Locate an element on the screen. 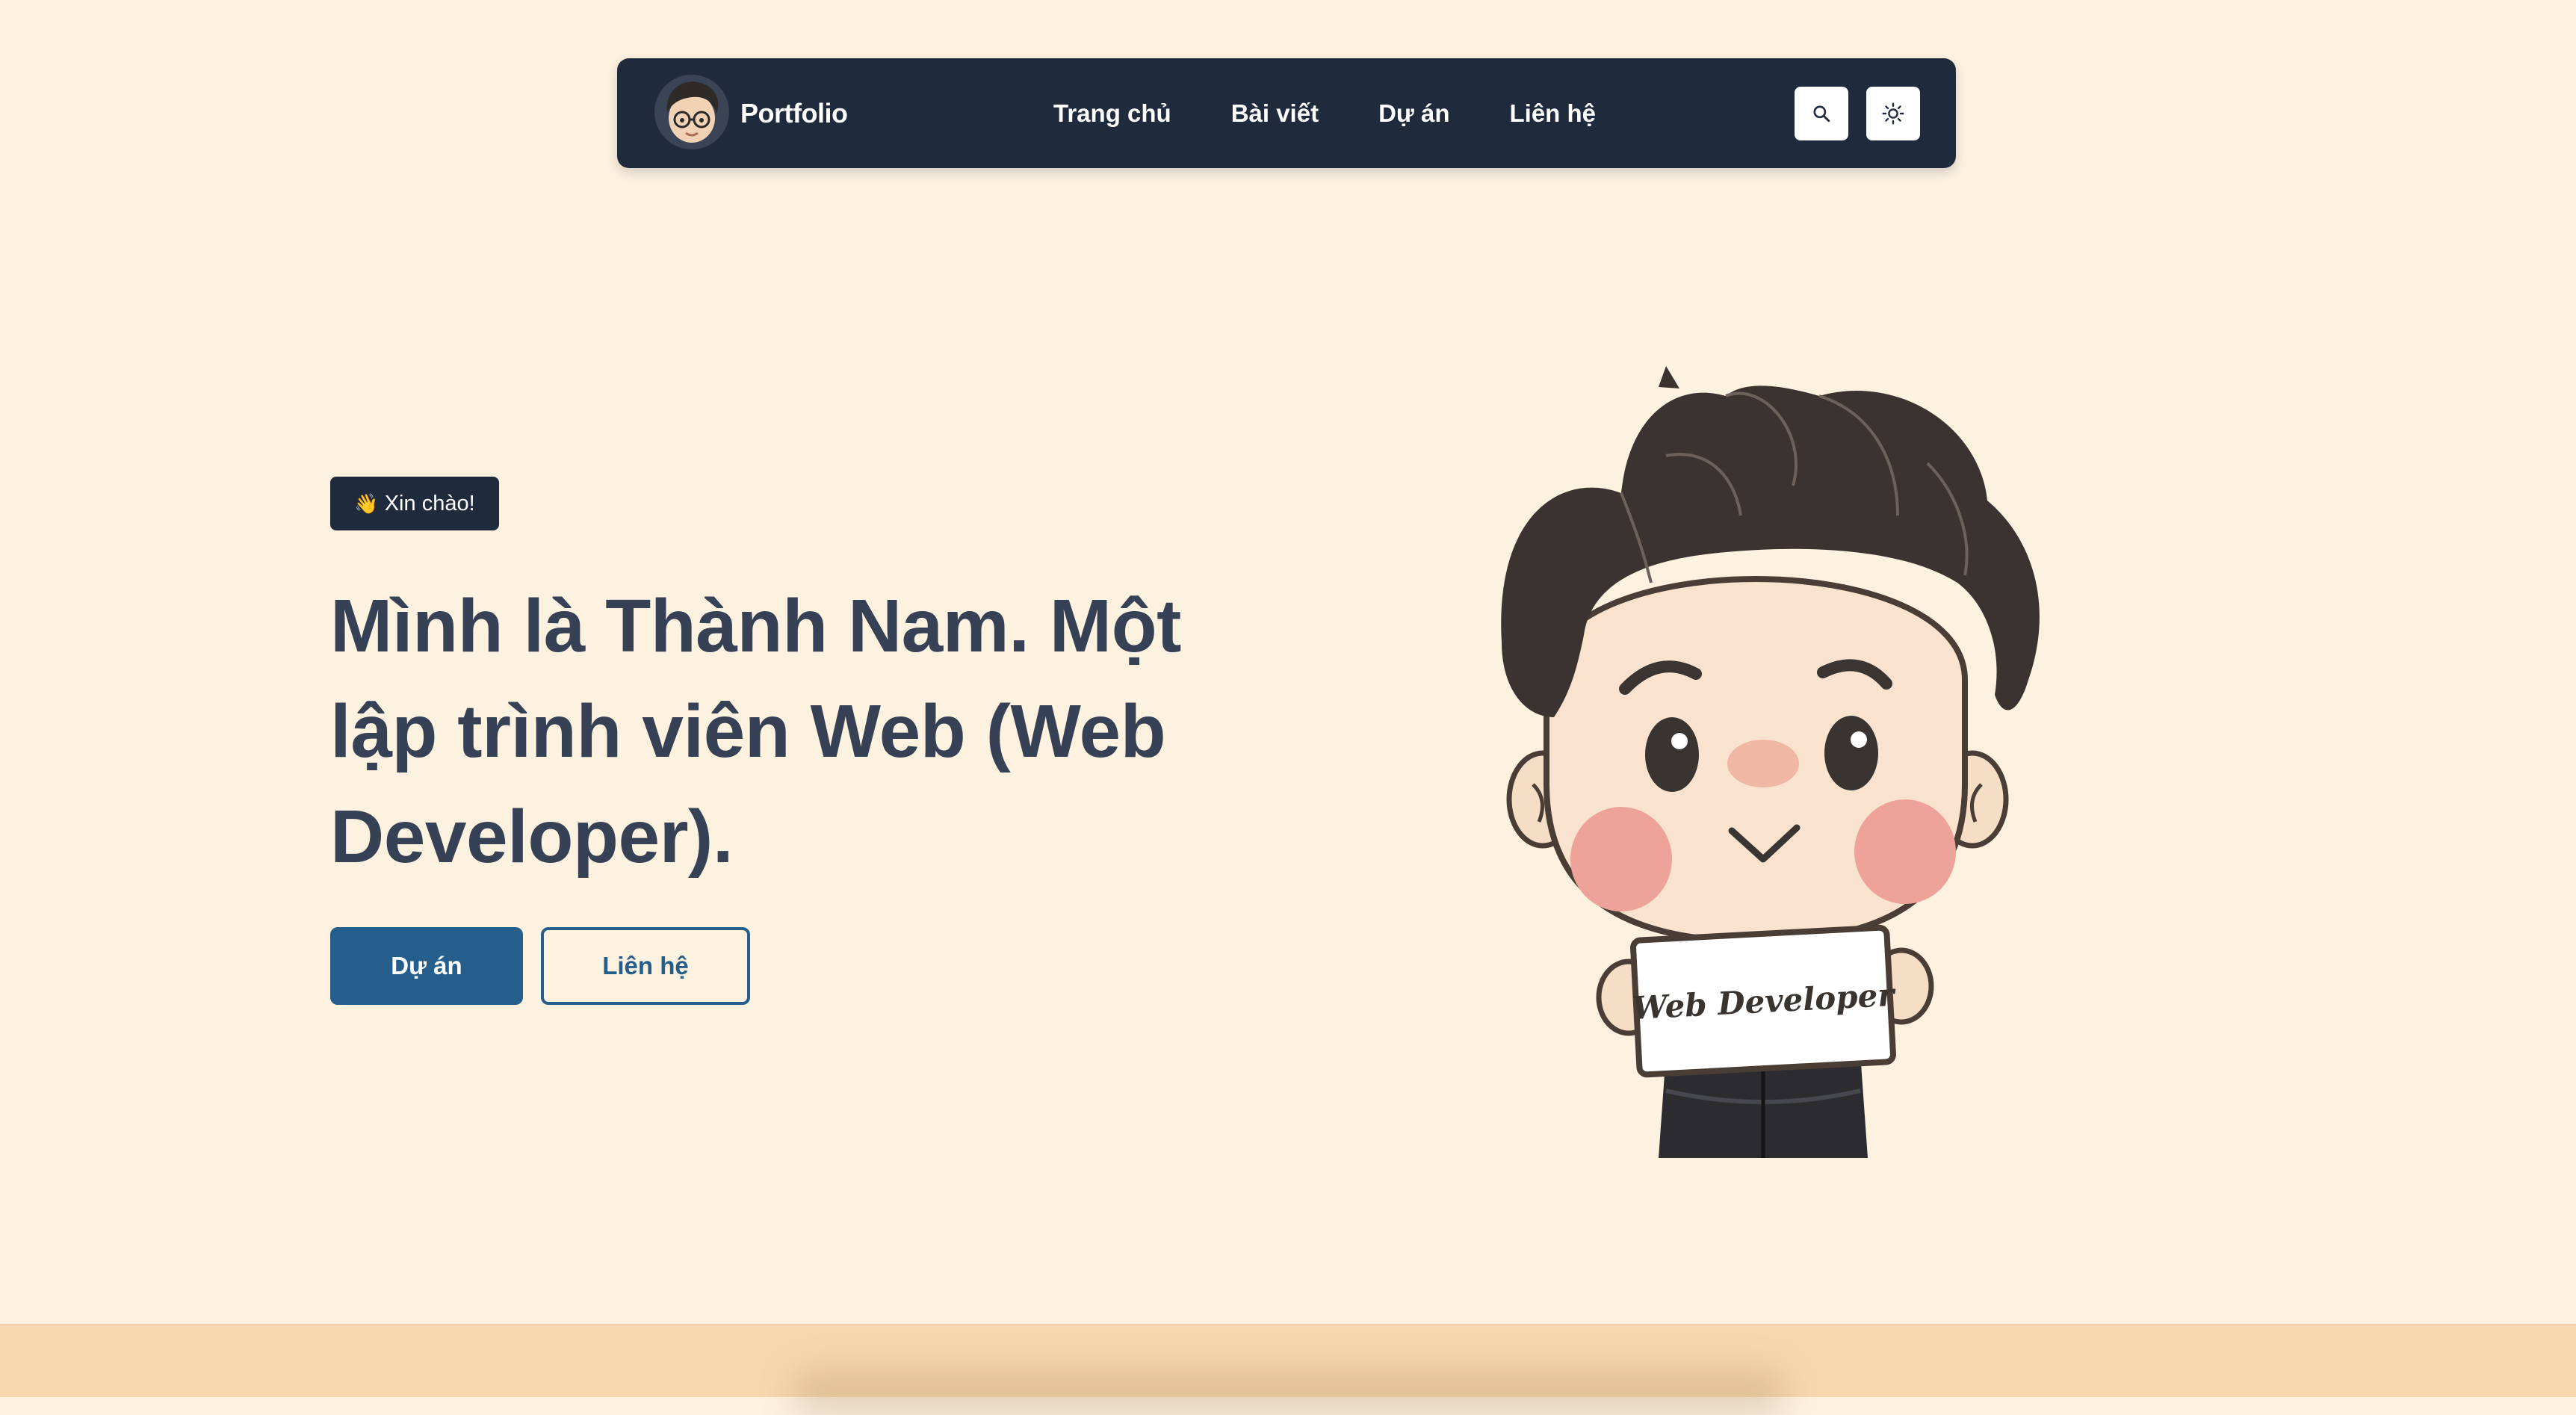 This screenshot has width=2576, height=1415. search-button is located at coordinates (1821, 113).